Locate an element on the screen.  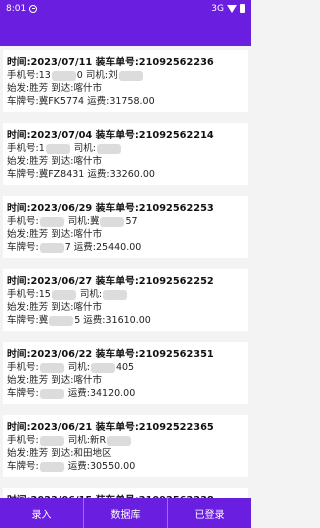
record-plate: 冀FZ8431 is located at coordinates (61, 174).